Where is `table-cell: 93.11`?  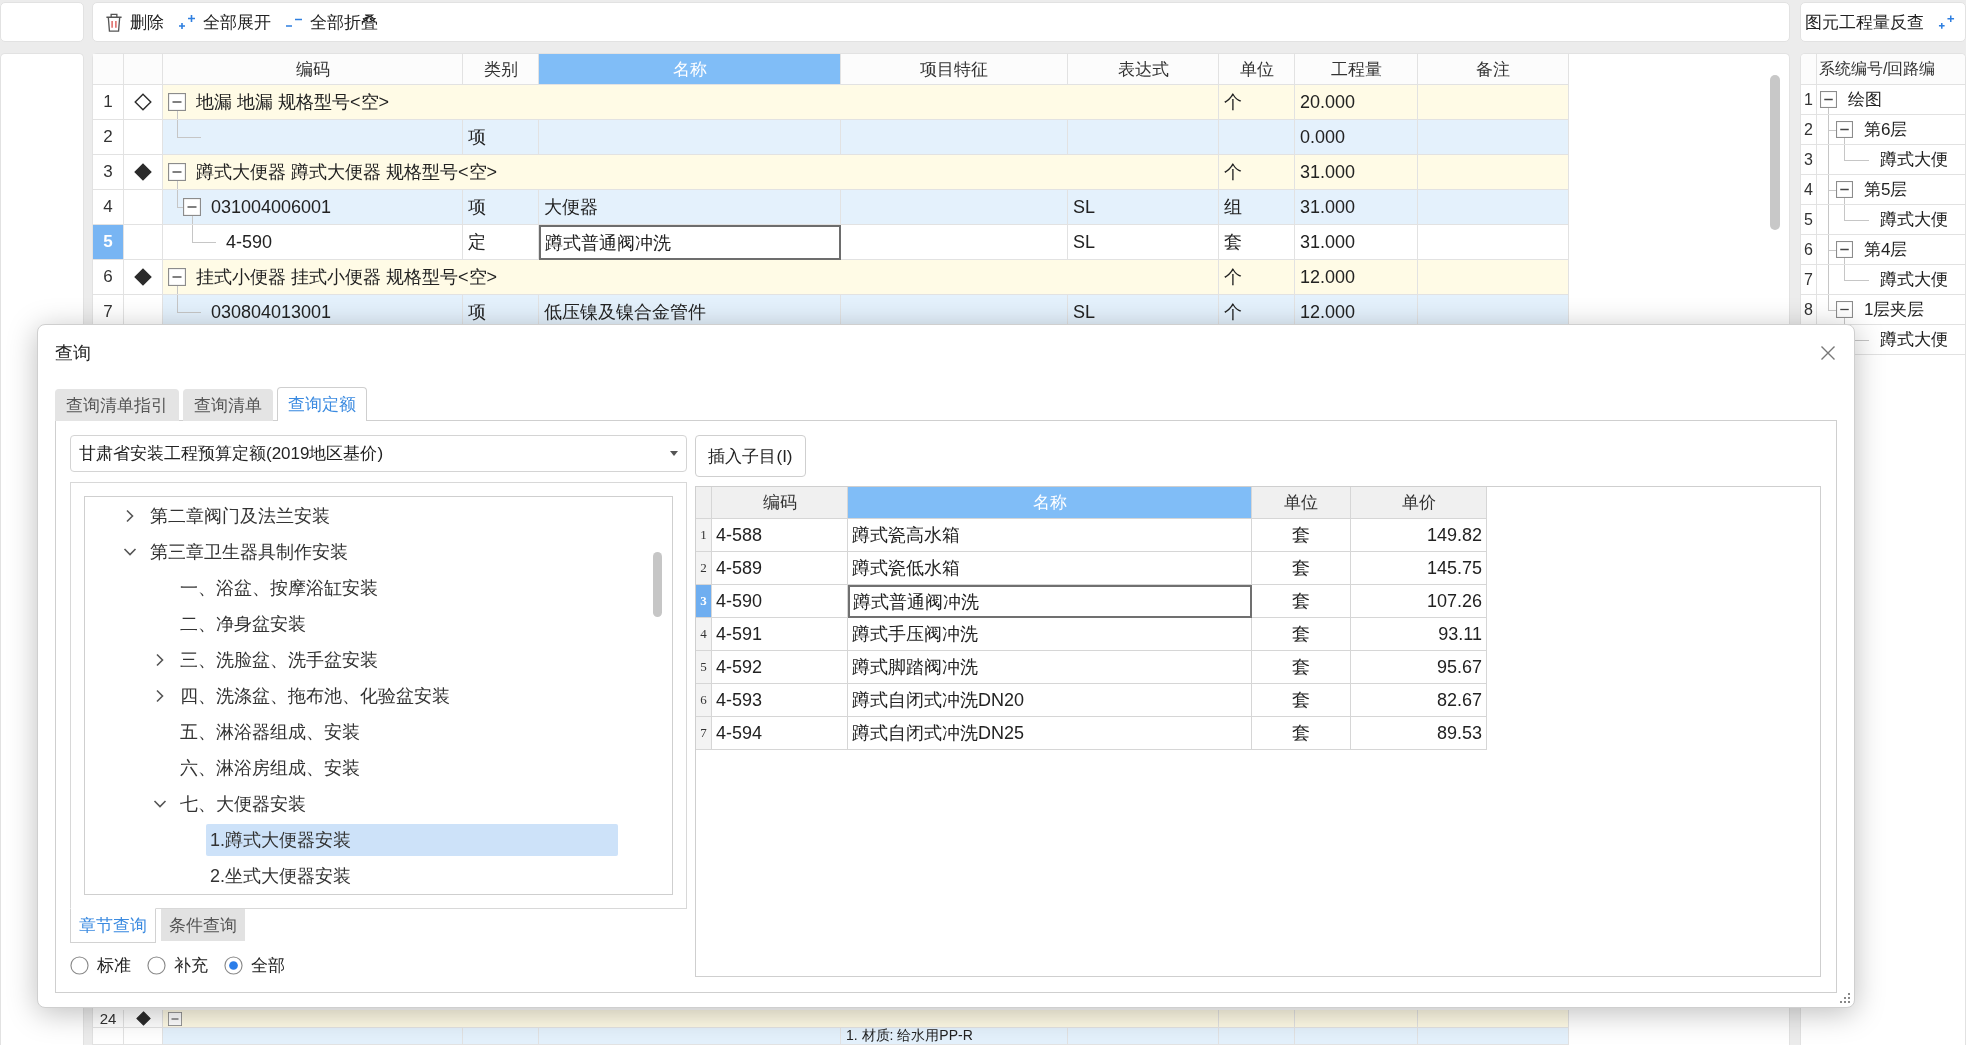
table-cell: 93.11 is located at coordinates (1419, 634).